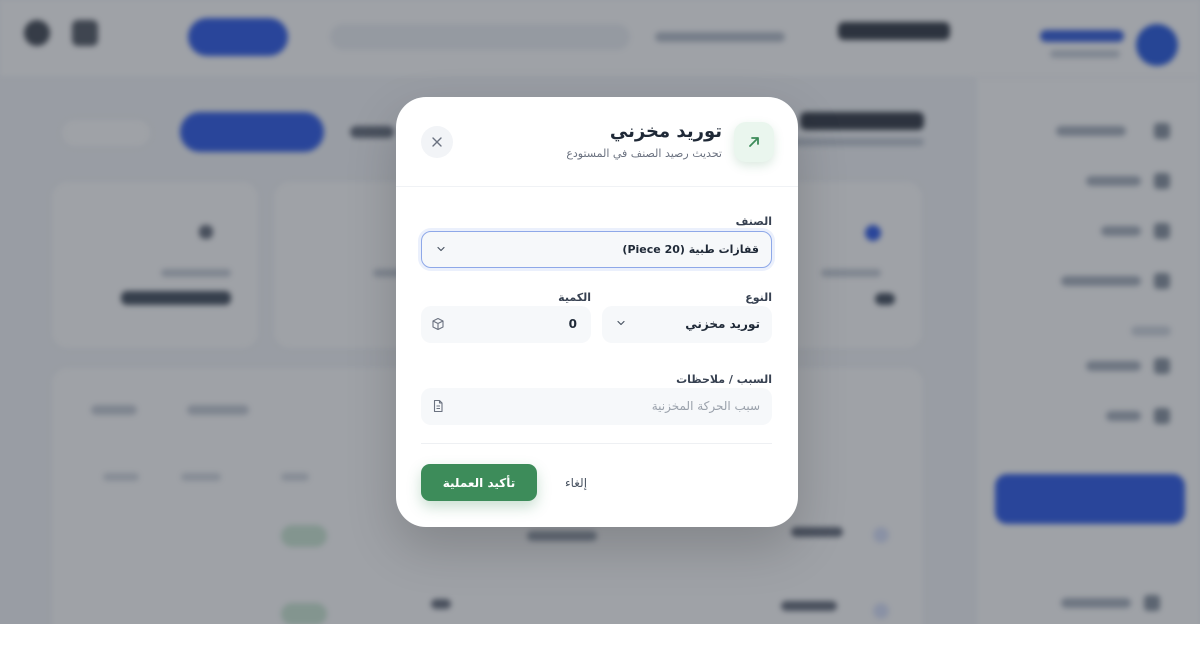  What do you see at coordinates (665, 131) in the screenshot?
I see `modal-title: توريد مخزني` at bounding box center [665, 131].